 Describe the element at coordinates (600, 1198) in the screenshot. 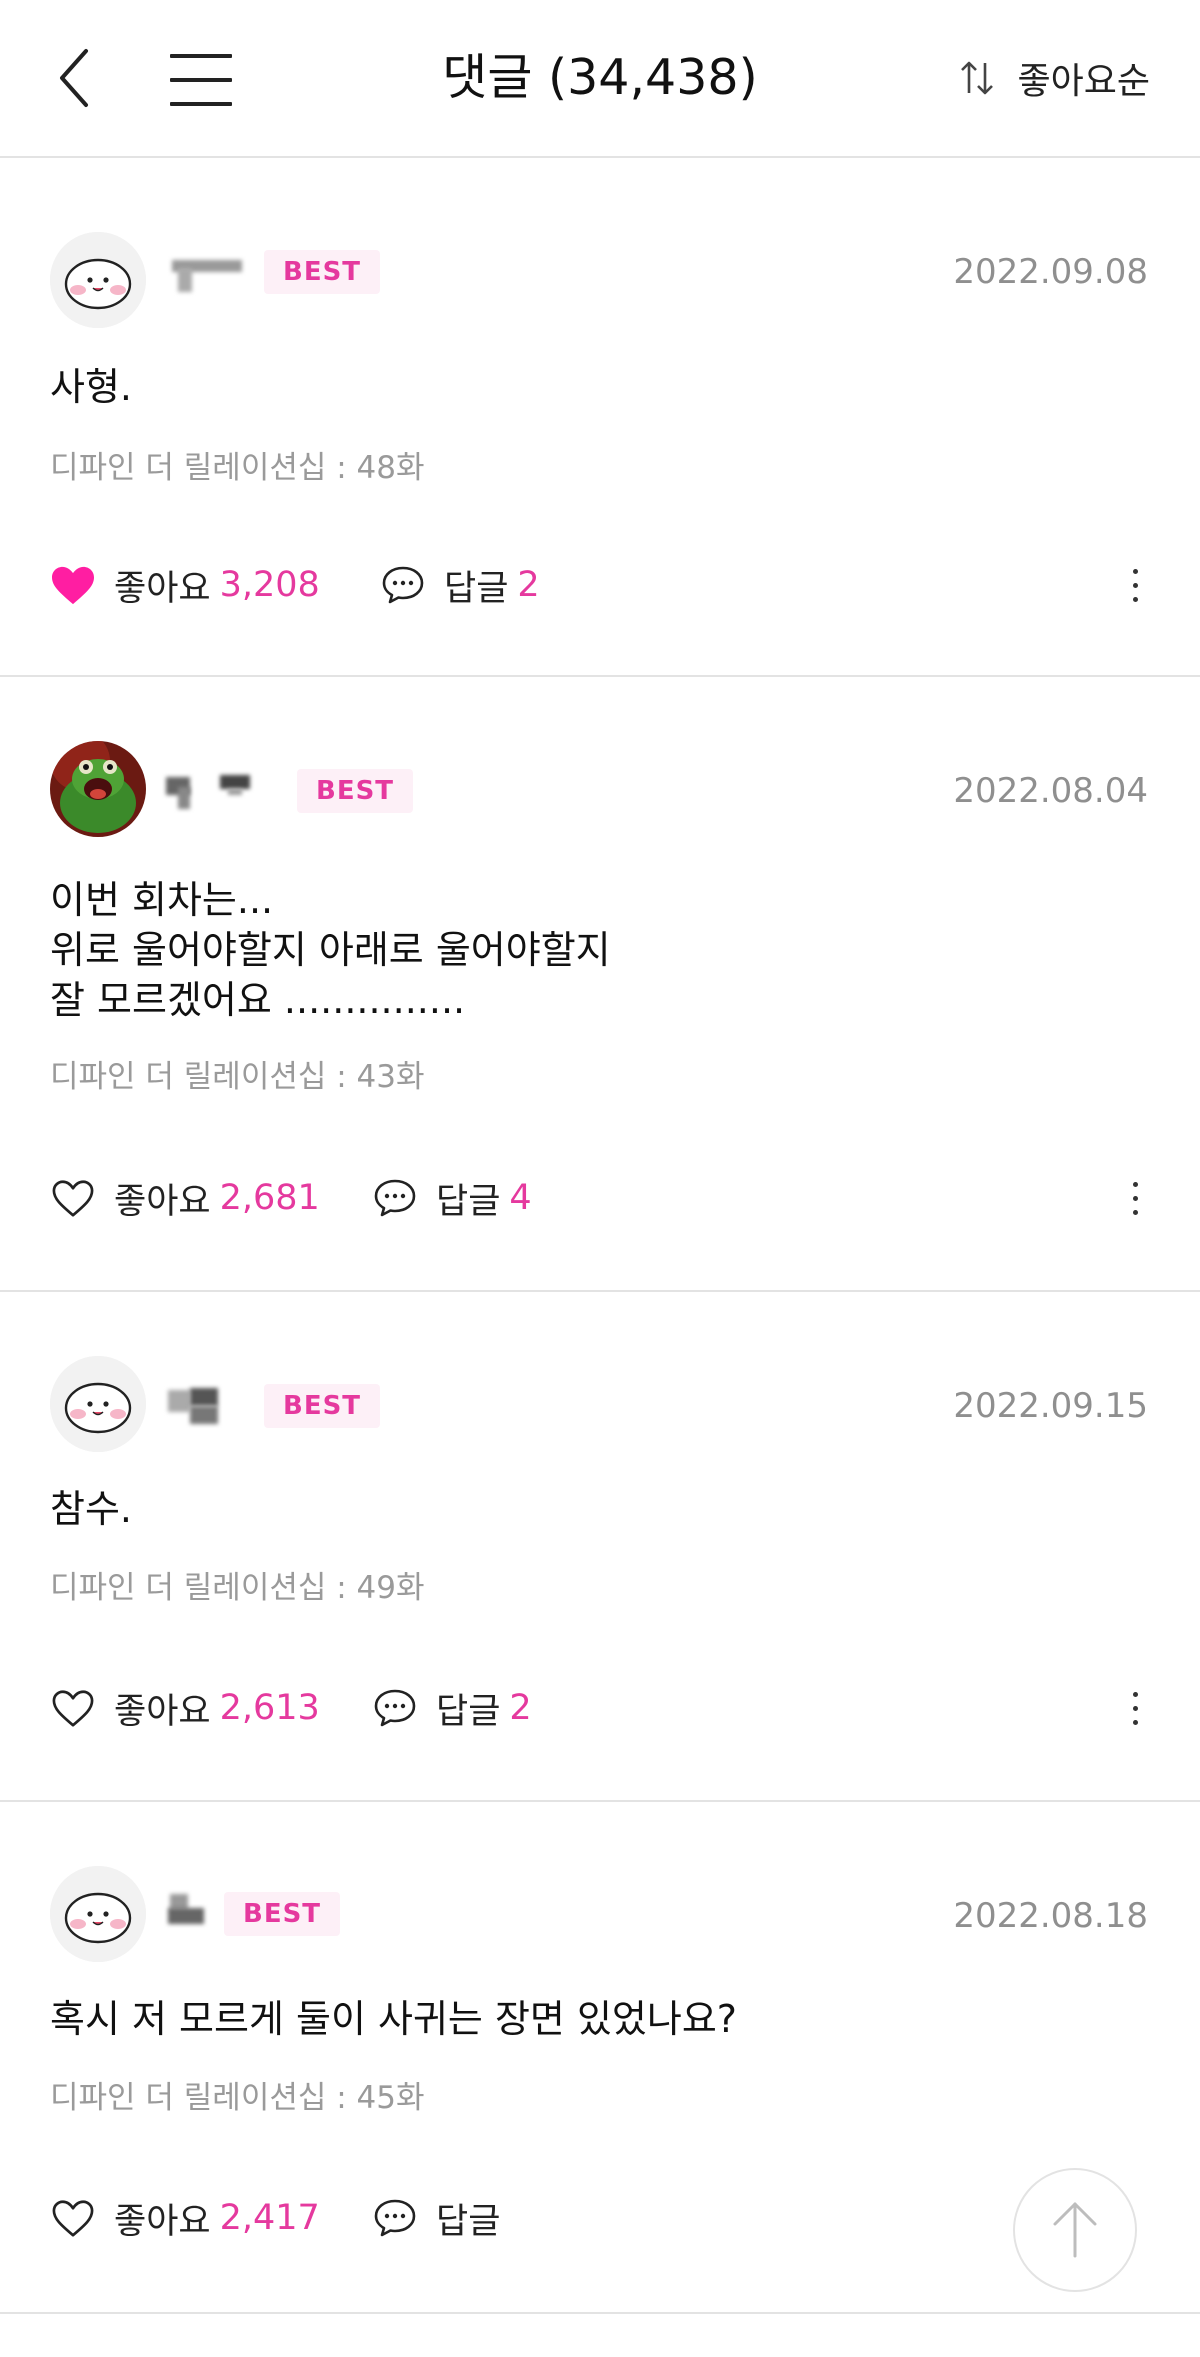

I see `comment-actions: 좋아요 2,681 답글 4` at that location.